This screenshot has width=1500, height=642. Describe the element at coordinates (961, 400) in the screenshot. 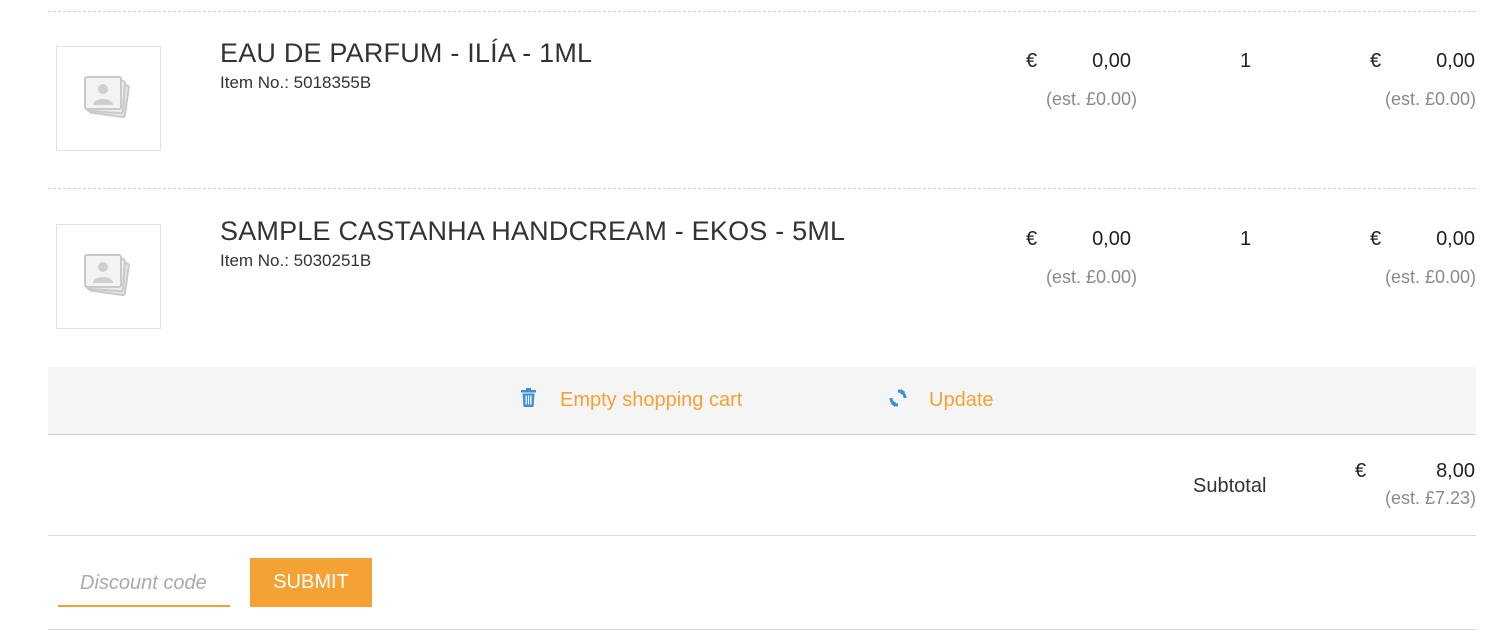

I see `update-button: Update` at that location.